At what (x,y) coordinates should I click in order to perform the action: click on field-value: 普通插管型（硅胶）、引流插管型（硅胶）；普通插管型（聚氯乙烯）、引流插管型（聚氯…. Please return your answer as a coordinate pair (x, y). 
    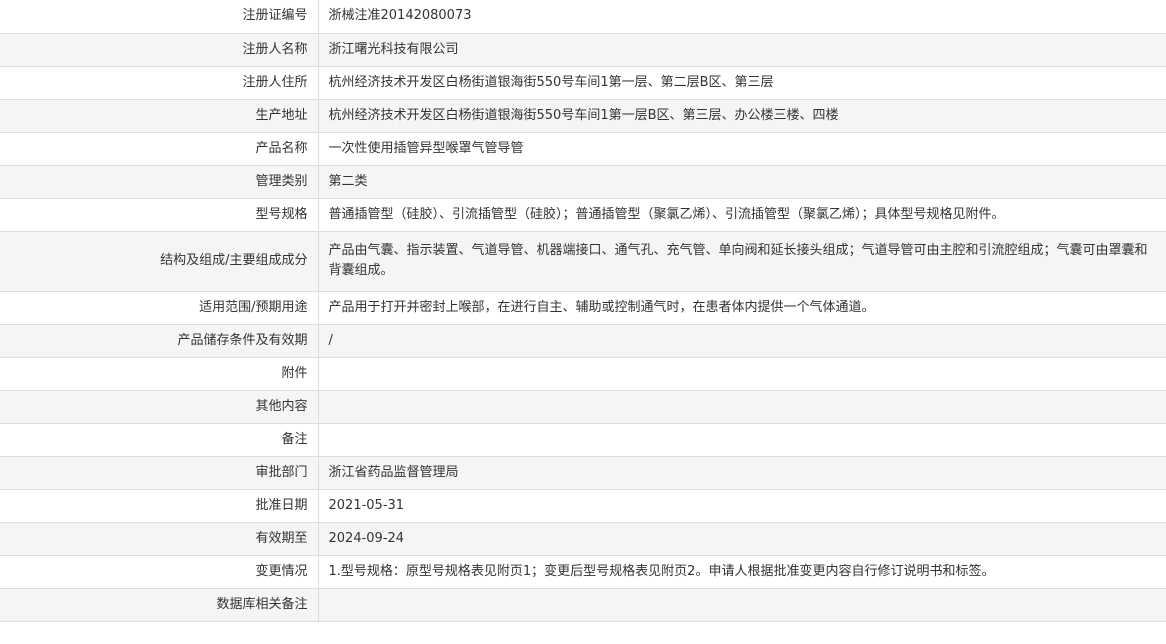
    Looking at the image, I should click on (742, 214).